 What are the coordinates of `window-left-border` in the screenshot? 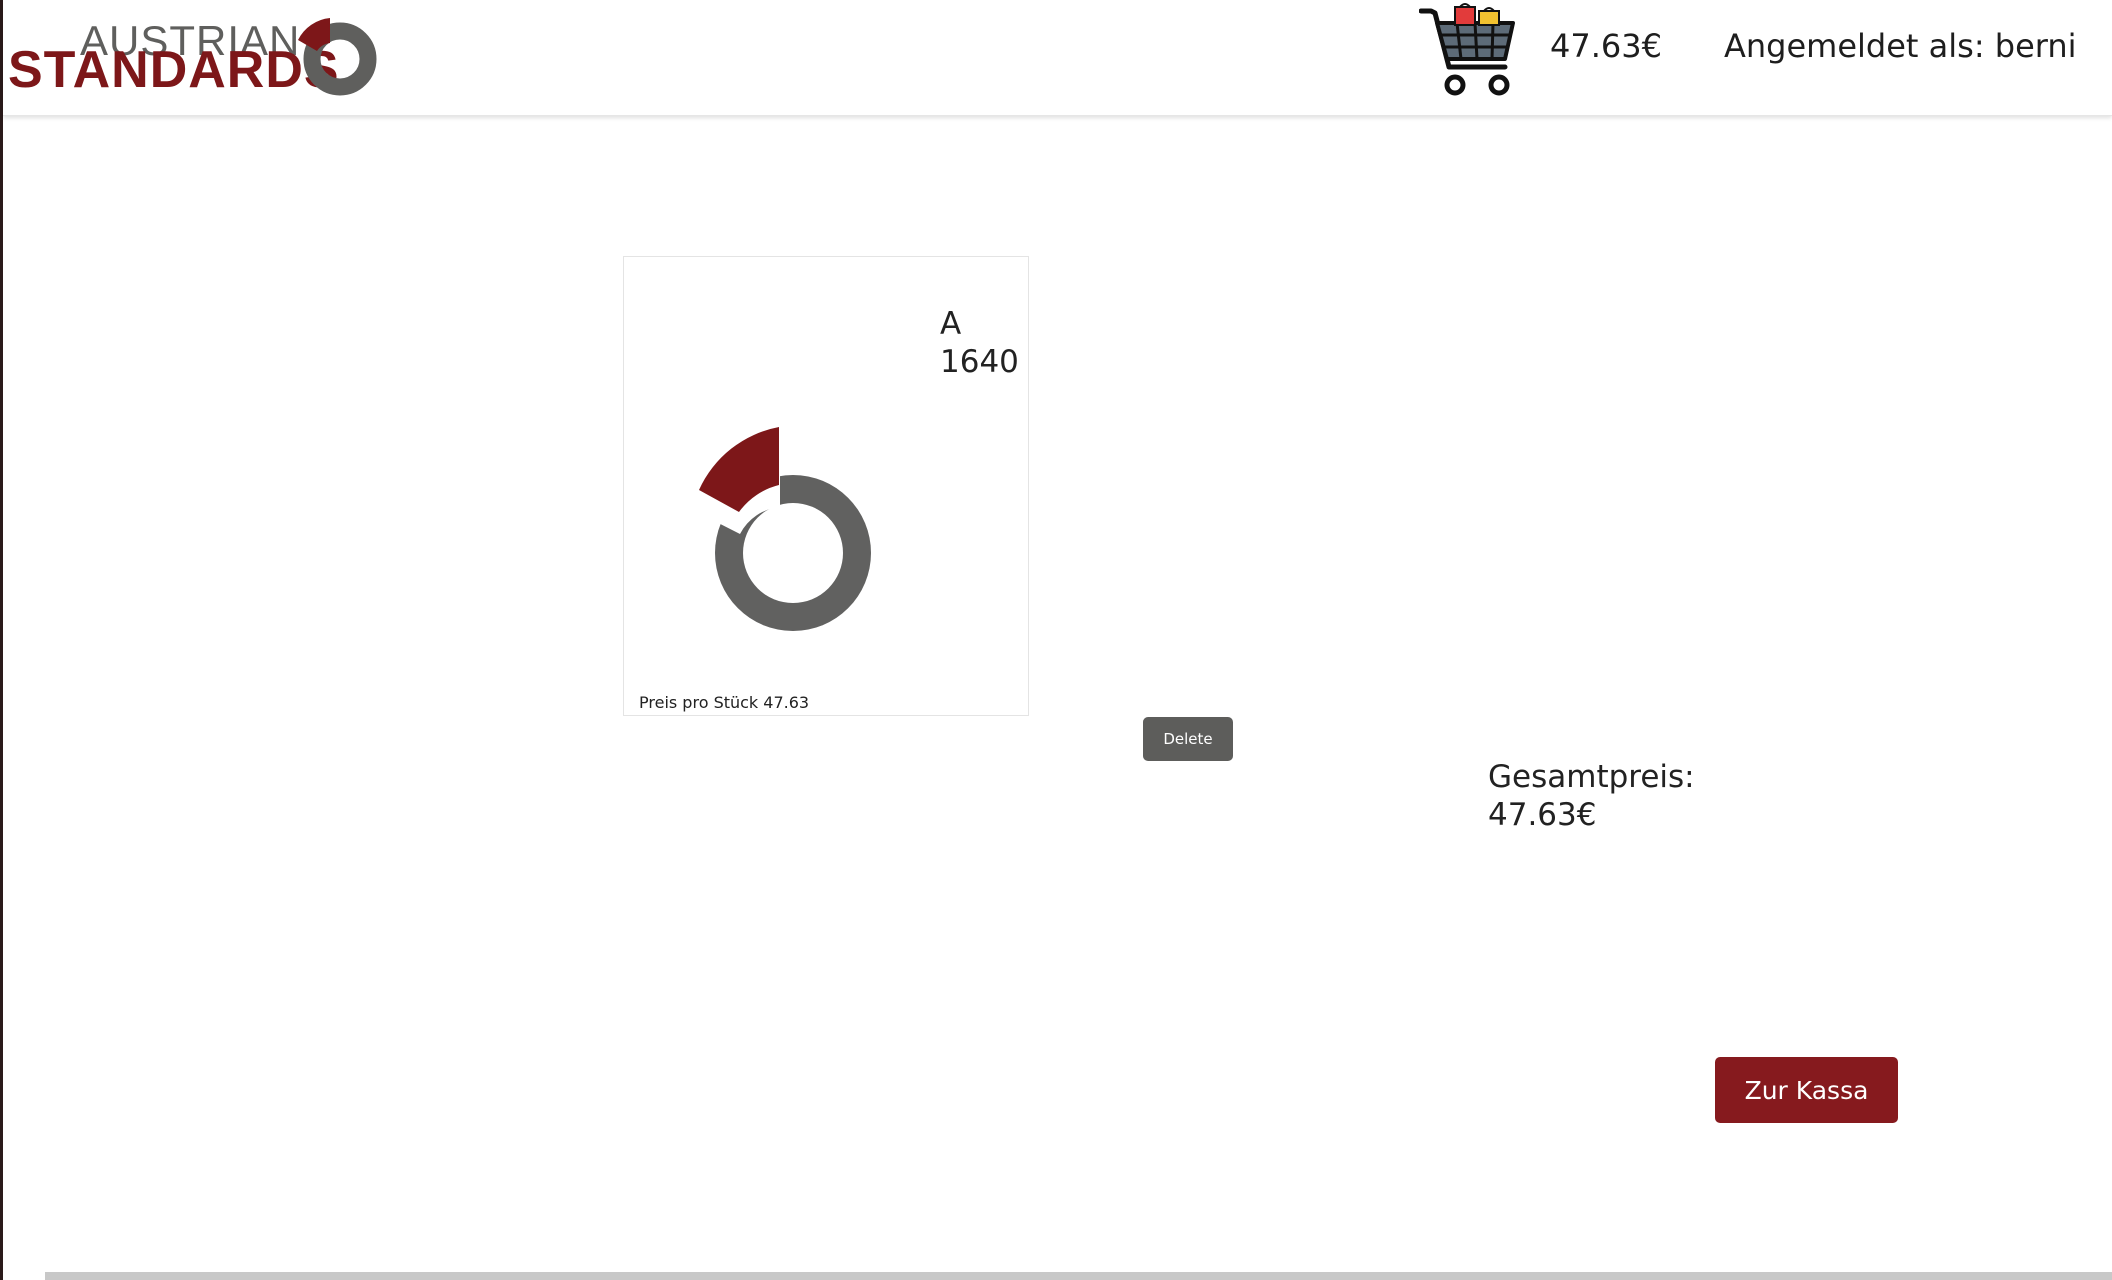 It's located at (1, 640).